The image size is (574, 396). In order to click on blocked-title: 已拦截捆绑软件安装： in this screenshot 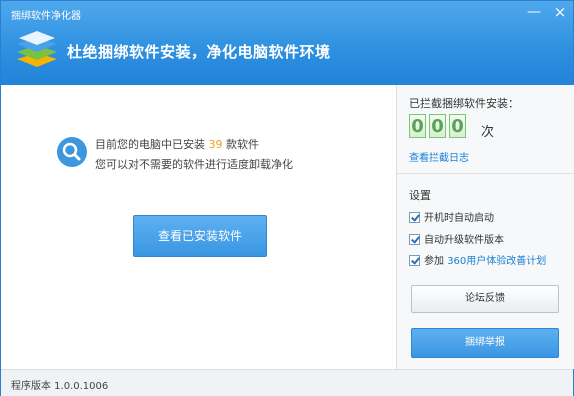, I will do `click(464, 103)`.